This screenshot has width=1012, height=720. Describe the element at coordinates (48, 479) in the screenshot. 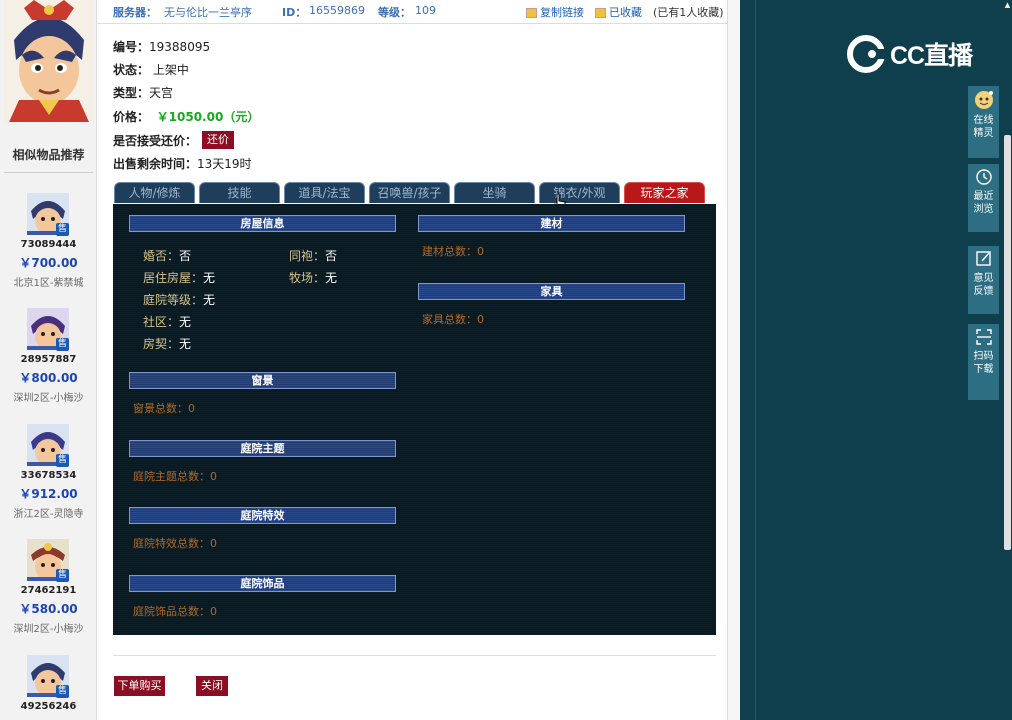

I see `similar-item-card: 售 33678534 ￥912.00 浙江2区-灵隐寺` at that location.